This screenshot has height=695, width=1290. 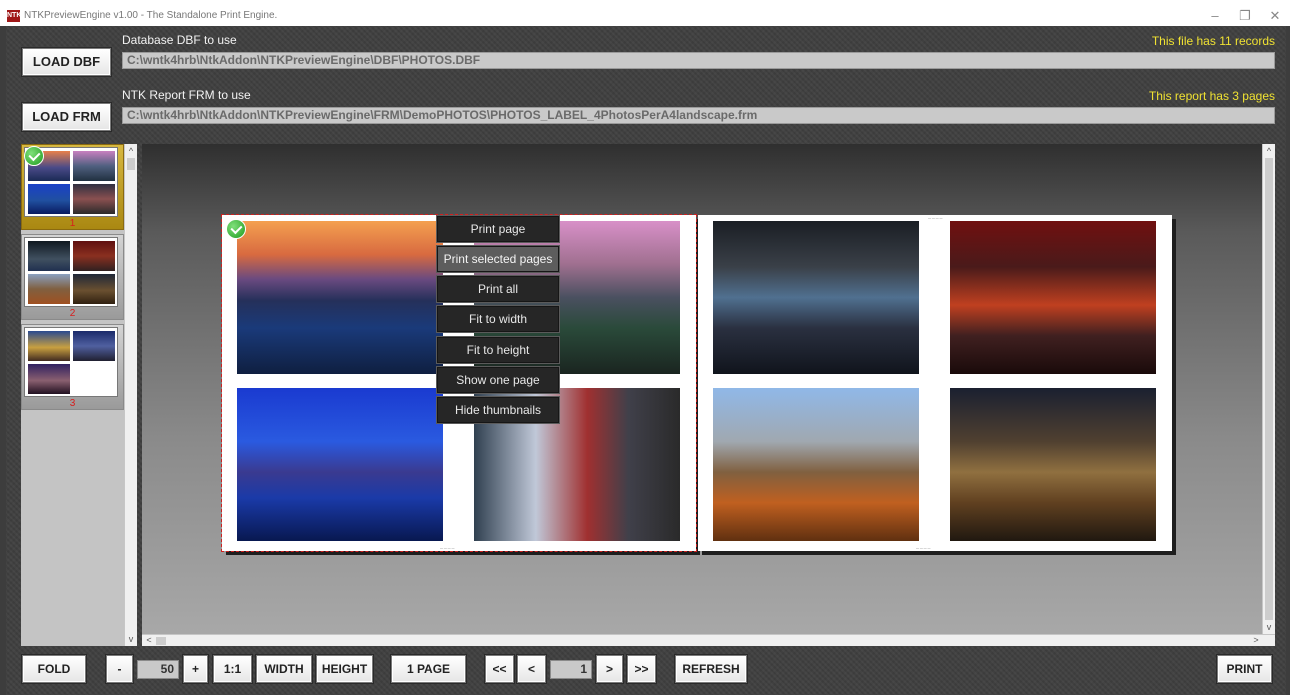 What do you see at coordinates (498, 259) in the screenshot?
I see `menu-item-print-selected-pages: Print selected pages` at bounding box center [498, 259].